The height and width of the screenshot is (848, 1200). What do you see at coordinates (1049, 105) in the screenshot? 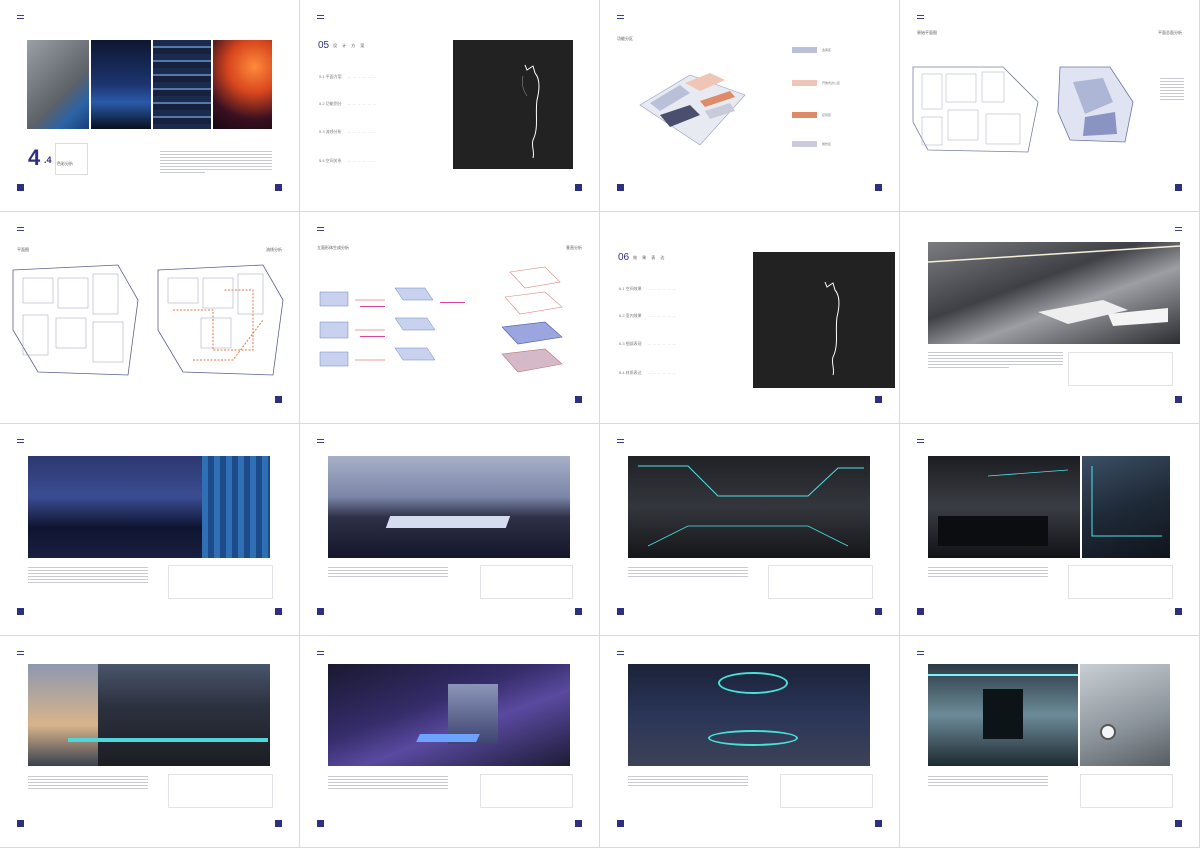
I see `page-original-plan: 原始平面图 平面总面分析` at bounding box center [1049, 105].